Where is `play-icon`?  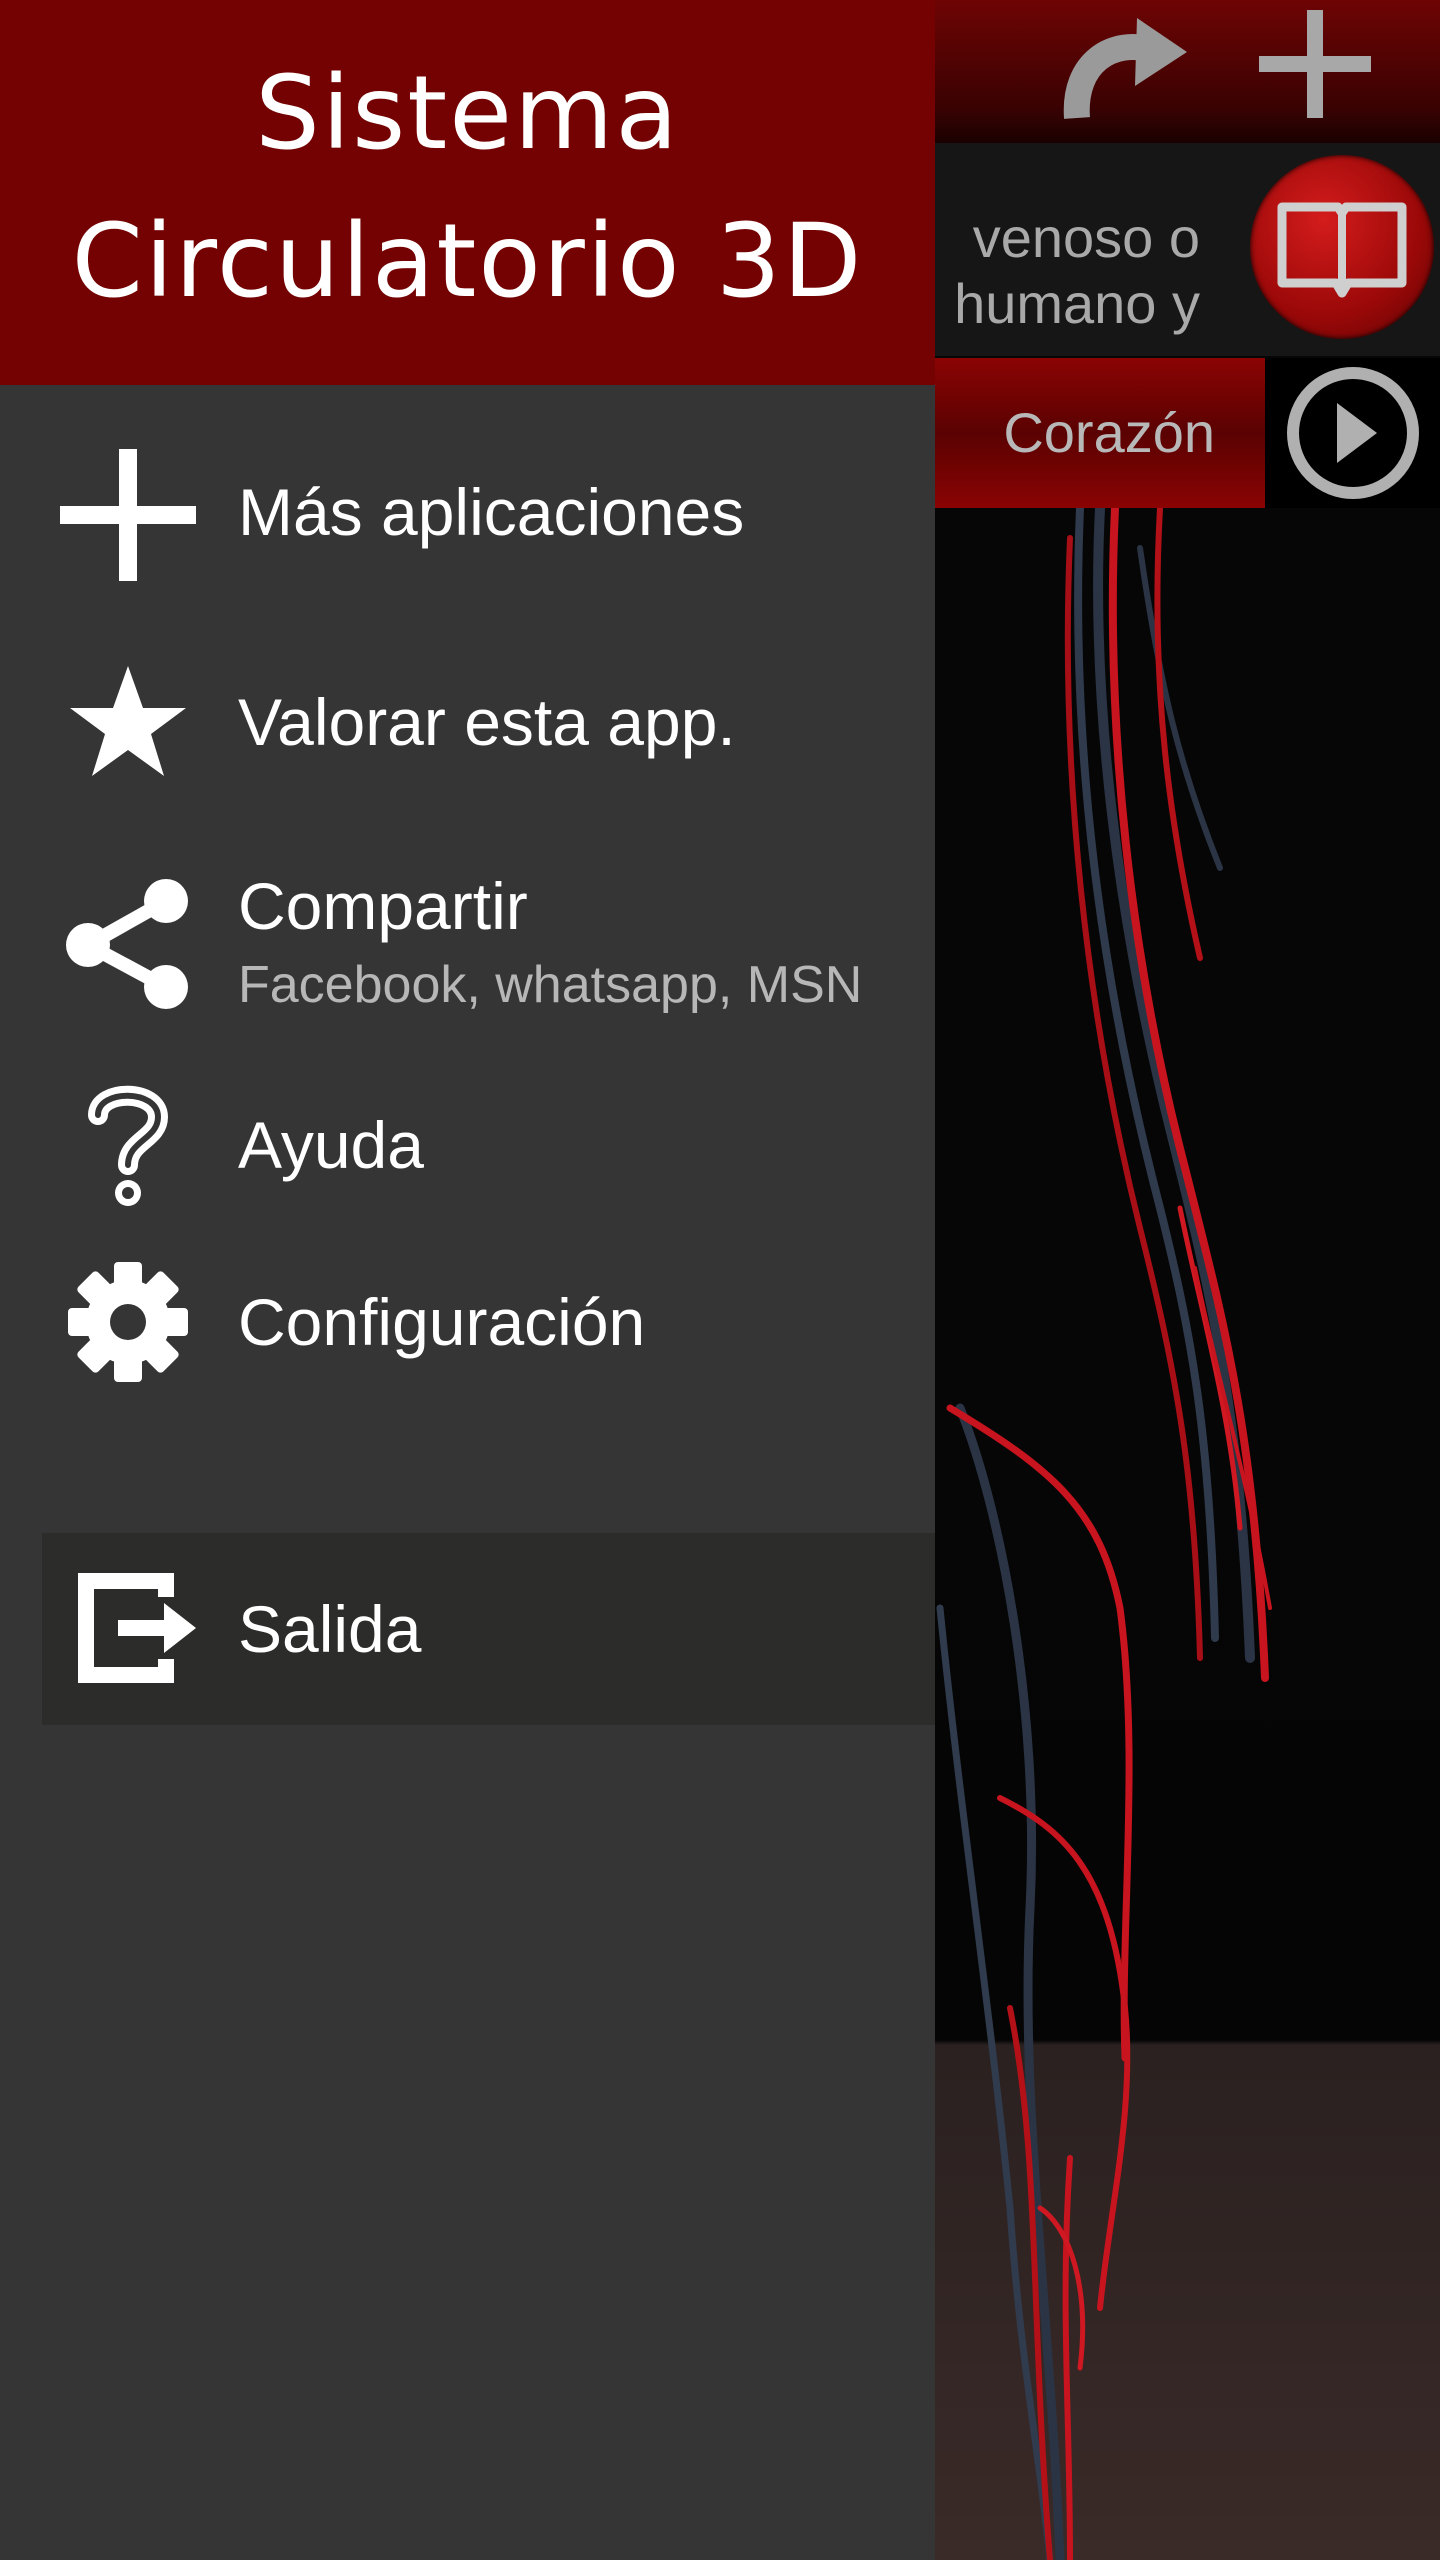 play-icon is located at coordinates (1353, 433).